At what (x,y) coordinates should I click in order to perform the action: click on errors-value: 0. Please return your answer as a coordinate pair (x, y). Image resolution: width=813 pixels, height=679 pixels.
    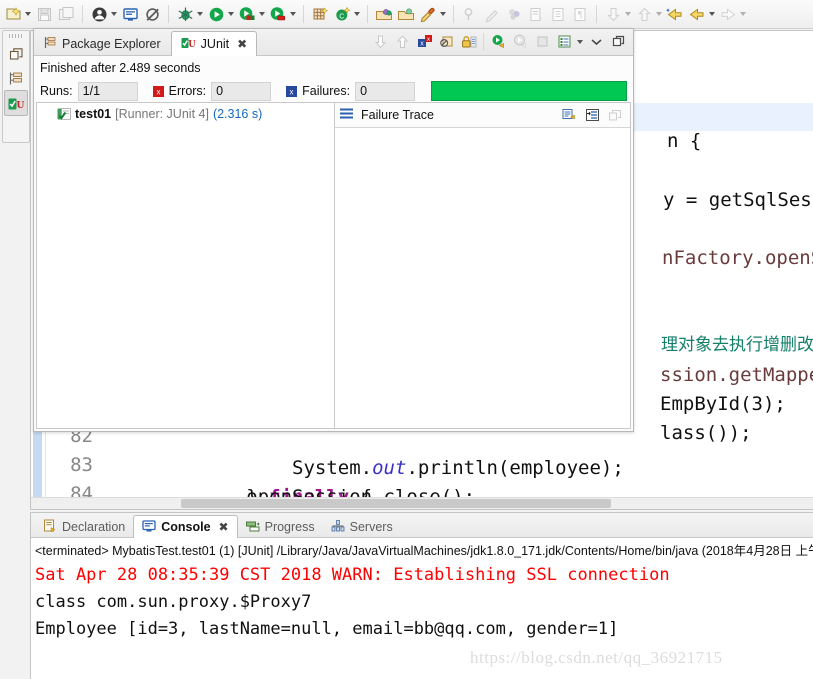
    Looking at the image, I should click on (241, 91).